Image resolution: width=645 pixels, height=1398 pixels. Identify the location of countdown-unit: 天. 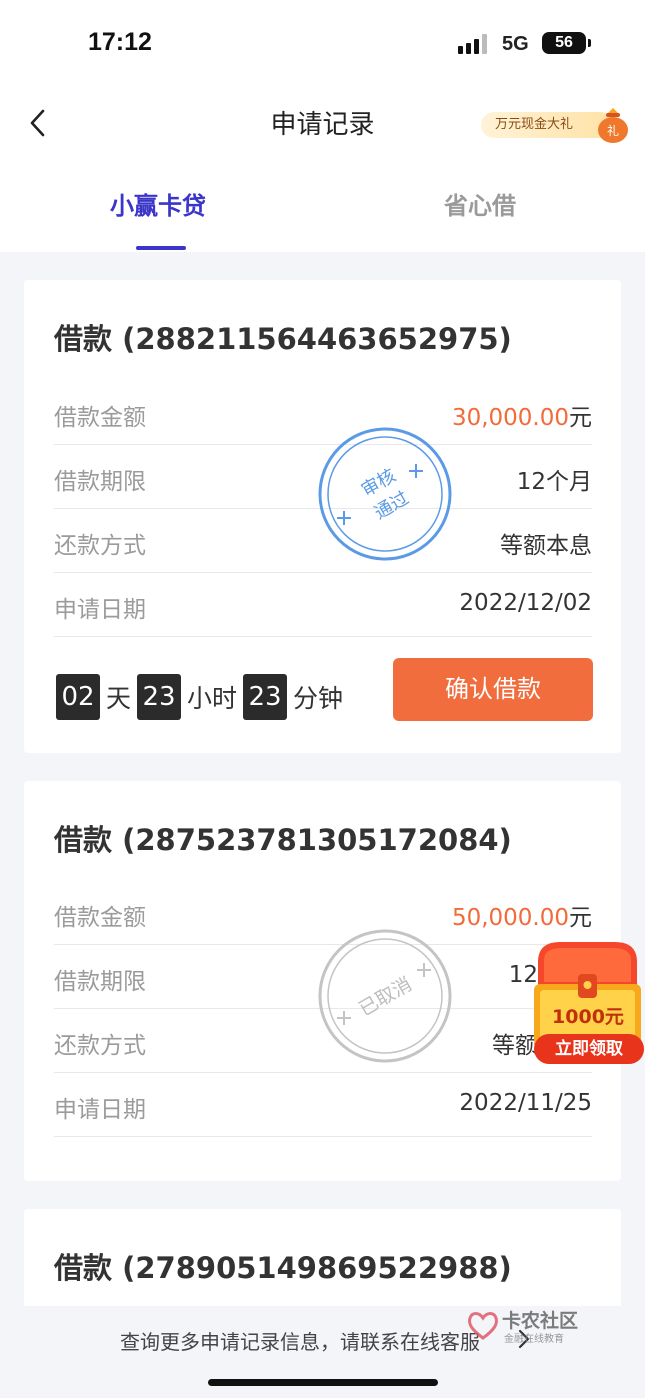
(119, 698).